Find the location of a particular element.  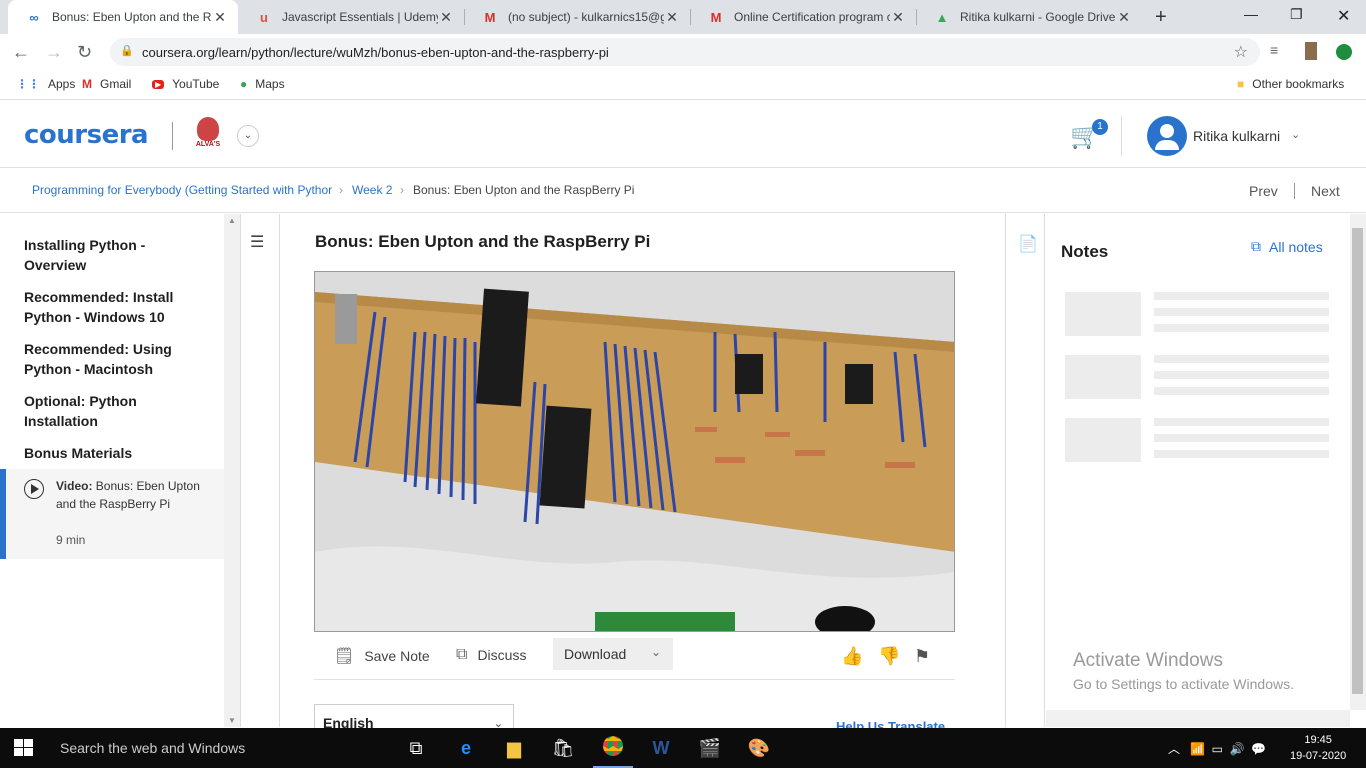

bookmark-label: Apps is located at coordinates (62, 84).